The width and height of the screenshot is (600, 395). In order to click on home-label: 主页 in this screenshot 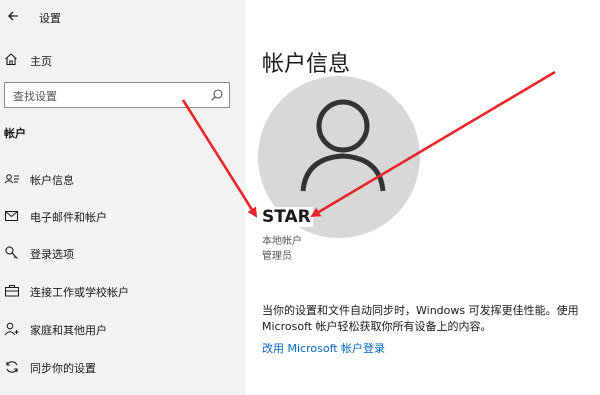, I will do `click(41, 61)`.